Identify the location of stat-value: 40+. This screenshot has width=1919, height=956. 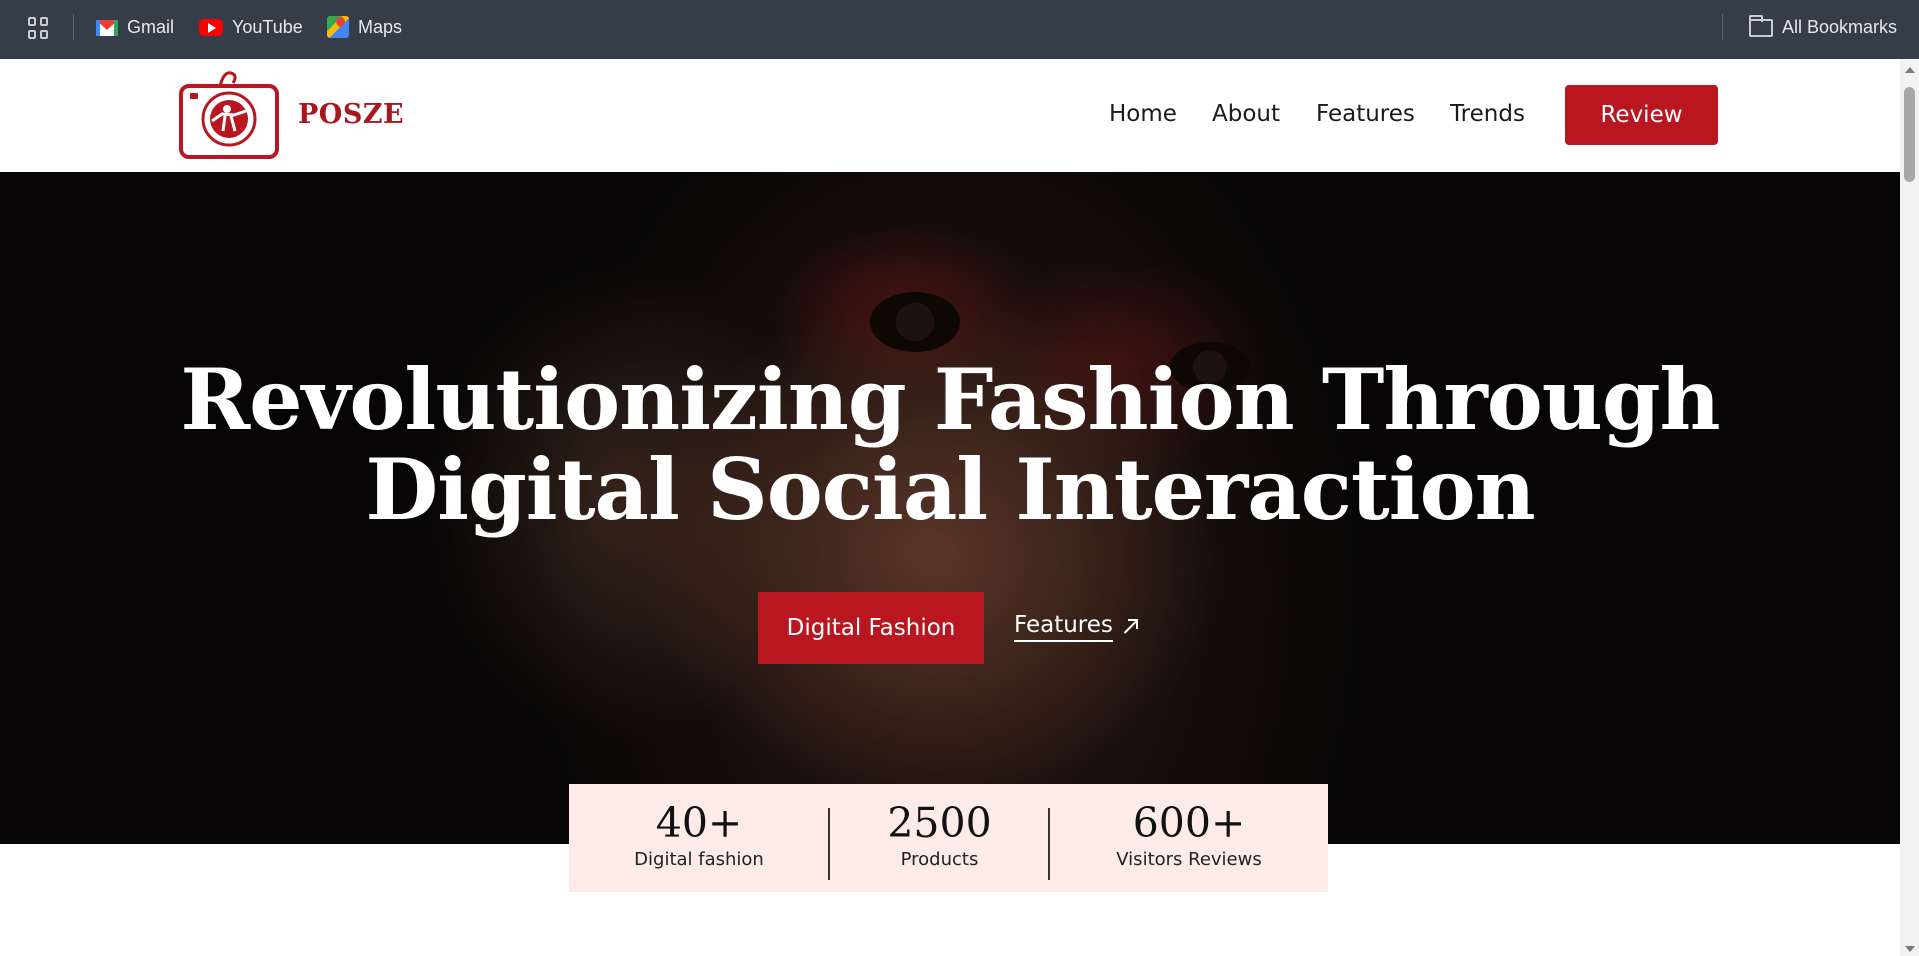
(699, 822).